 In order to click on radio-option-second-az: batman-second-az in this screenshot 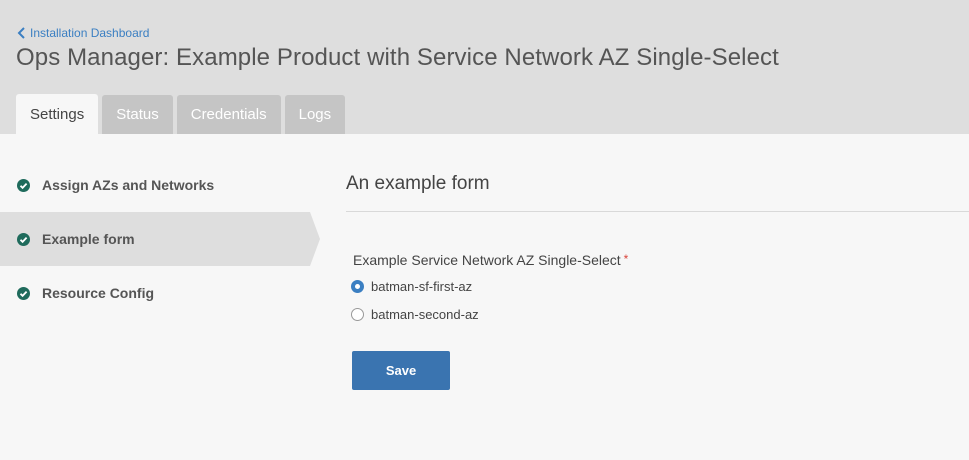, I will do `click(415, 314)`.